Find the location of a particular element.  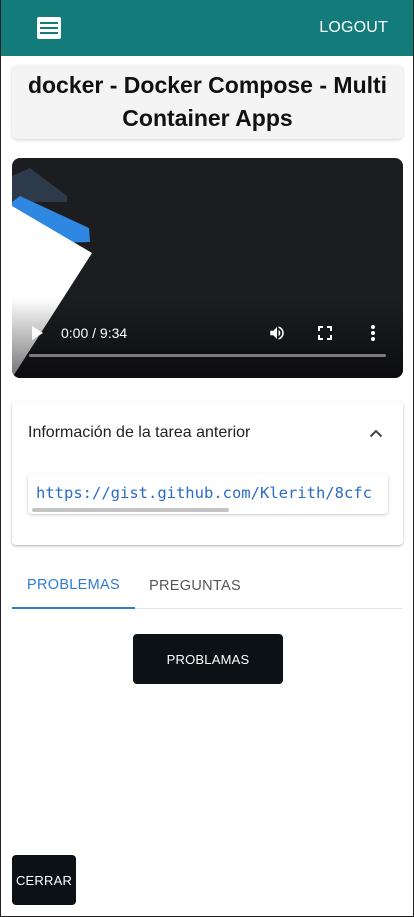

tab-preguntas: PREGUNTAS is located at coordinates (195, 586).